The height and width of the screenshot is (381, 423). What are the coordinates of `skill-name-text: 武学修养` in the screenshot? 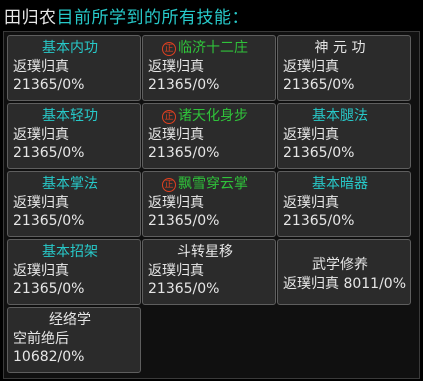 It's located at (340, 265).